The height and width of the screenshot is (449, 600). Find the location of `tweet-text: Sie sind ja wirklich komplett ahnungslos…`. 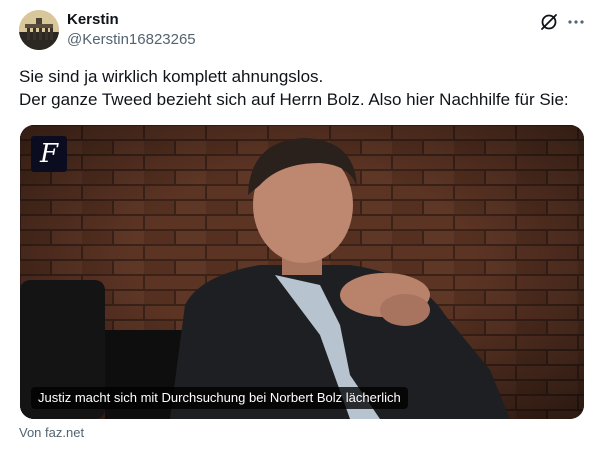

tweet-text: Sie sind ja wirklich komplett ahnungslos… is located at coordinates (304, 88).